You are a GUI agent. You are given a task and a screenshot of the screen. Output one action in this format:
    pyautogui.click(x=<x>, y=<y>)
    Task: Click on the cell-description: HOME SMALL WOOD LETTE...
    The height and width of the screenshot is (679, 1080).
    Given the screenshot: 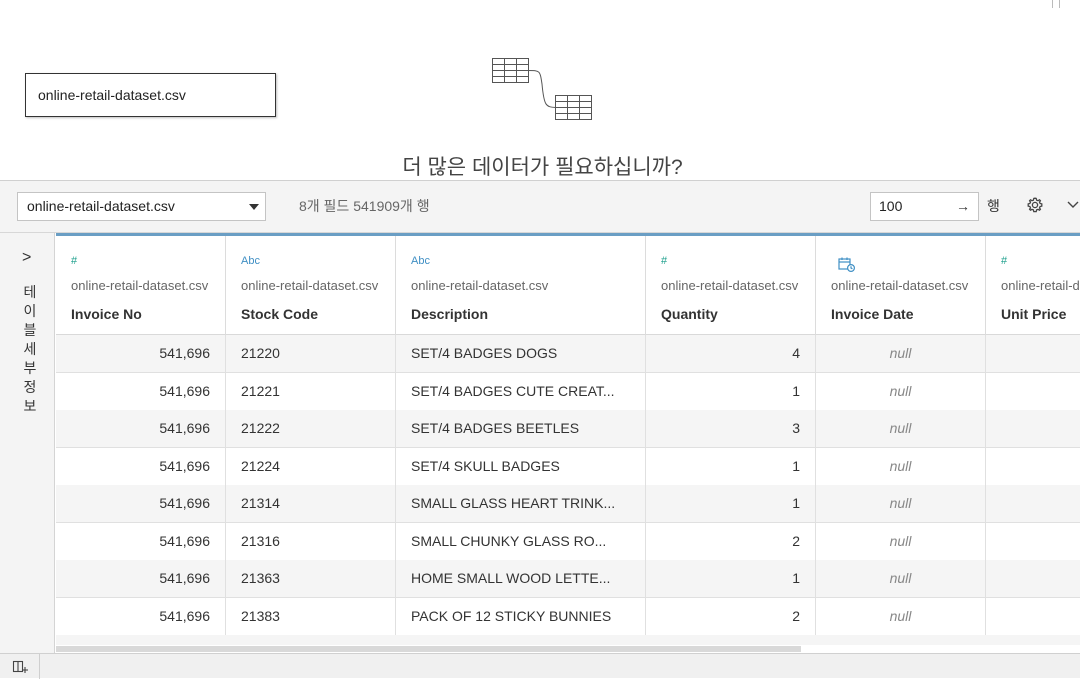 What is the action you would take?
    pyautogui.click(x=521, y=578)
    